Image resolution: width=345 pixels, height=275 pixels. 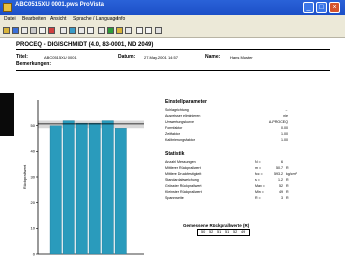 I want to click on stat-value: 49, so click(x=281, y=192).